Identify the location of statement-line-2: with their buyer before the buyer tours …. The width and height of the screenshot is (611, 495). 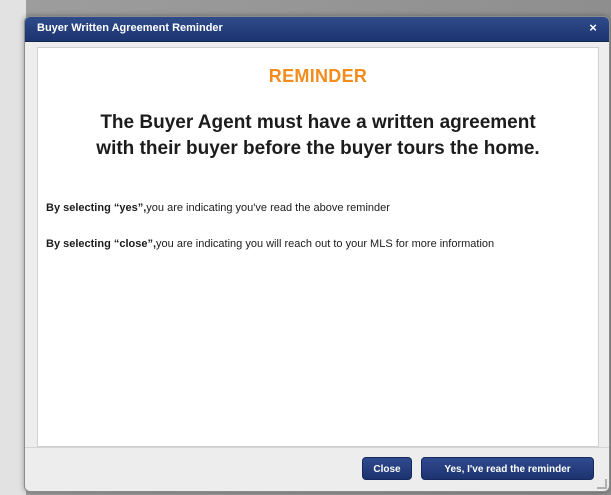
(318, 148).